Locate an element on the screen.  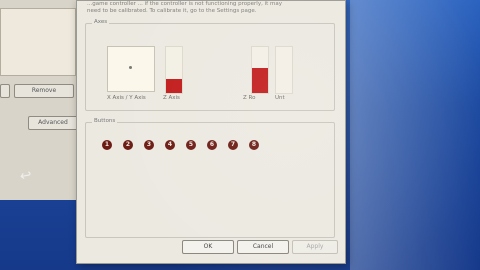
buttons-legend: Buttons is located at coordinates (105, 121).